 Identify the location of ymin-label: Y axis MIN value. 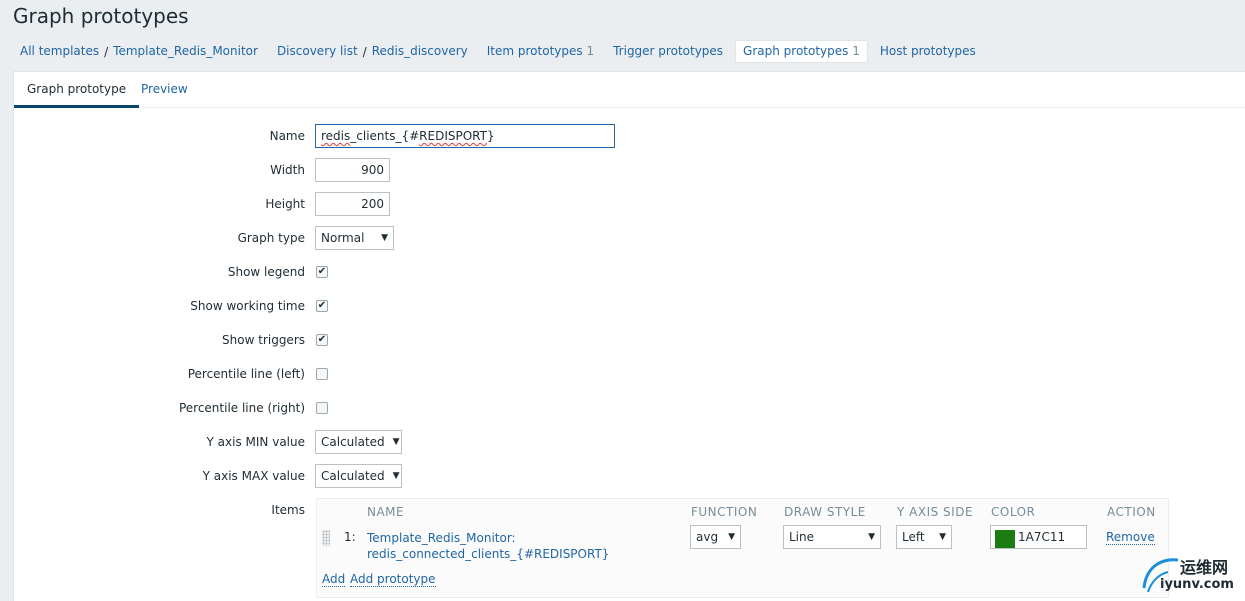
(255, 442).